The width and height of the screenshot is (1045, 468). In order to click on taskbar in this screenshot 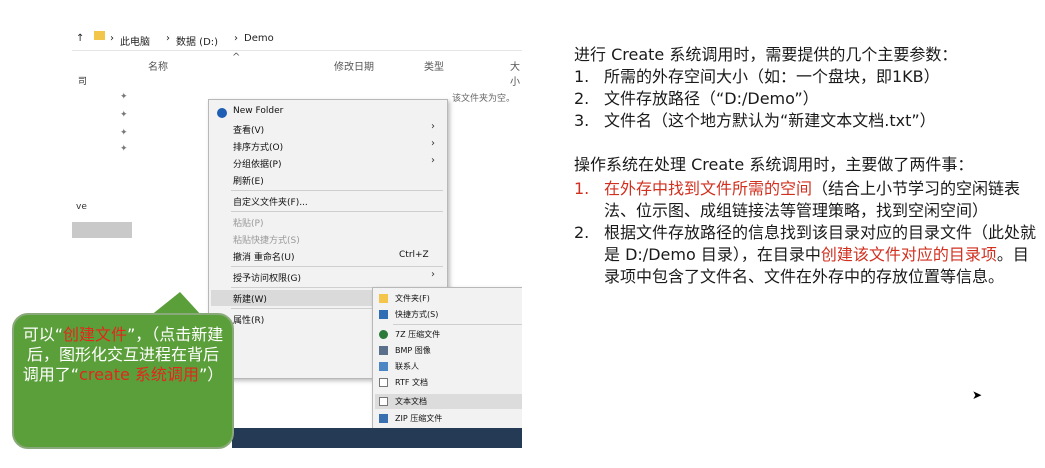, I will do `click(377, 438)`.